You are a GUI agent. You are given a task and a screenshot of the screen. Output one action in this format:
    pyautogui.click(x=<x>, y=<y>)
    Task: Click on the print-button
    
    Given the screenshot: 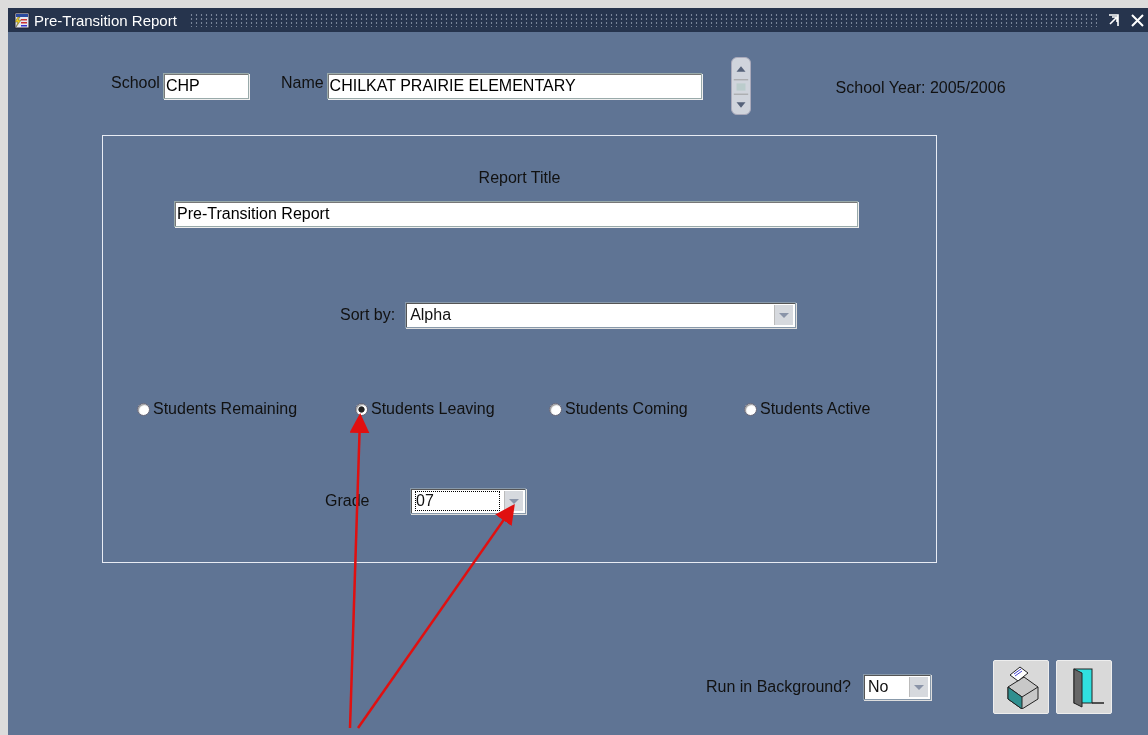 What is the action you would take?
    pyautogui.click(x=1021, y=687)
    